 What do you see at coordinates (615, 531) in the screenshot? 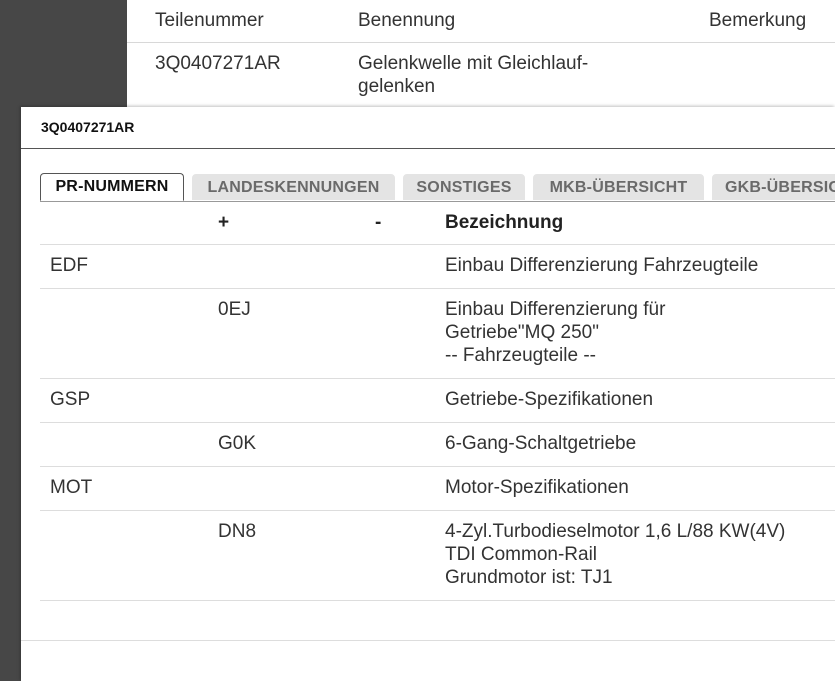
I see `description-line: 4-Zyl.Turbodieselmotor 1,6 L/88 KW(4V)` at bounding box center [615, 531].